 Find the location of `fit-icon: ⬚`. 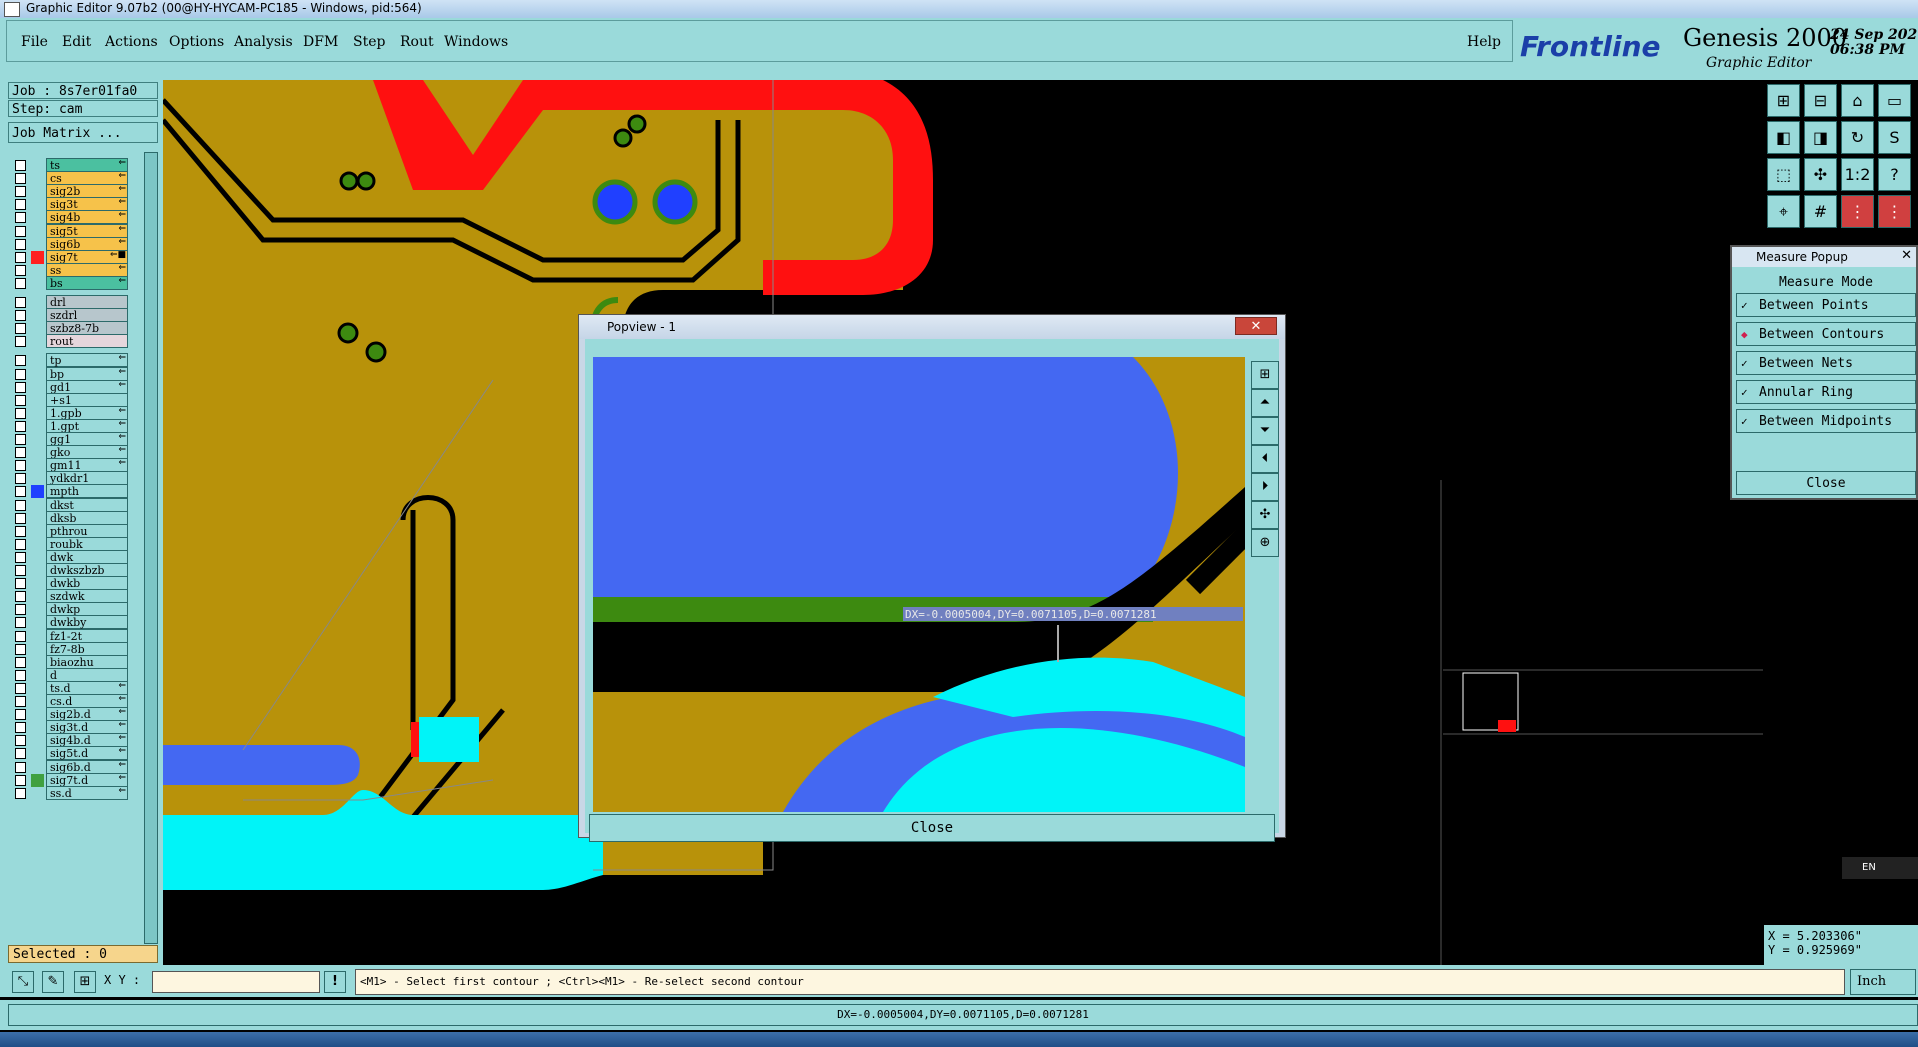

fit-icon: ⬚ is located at coordinates (1783, 174).